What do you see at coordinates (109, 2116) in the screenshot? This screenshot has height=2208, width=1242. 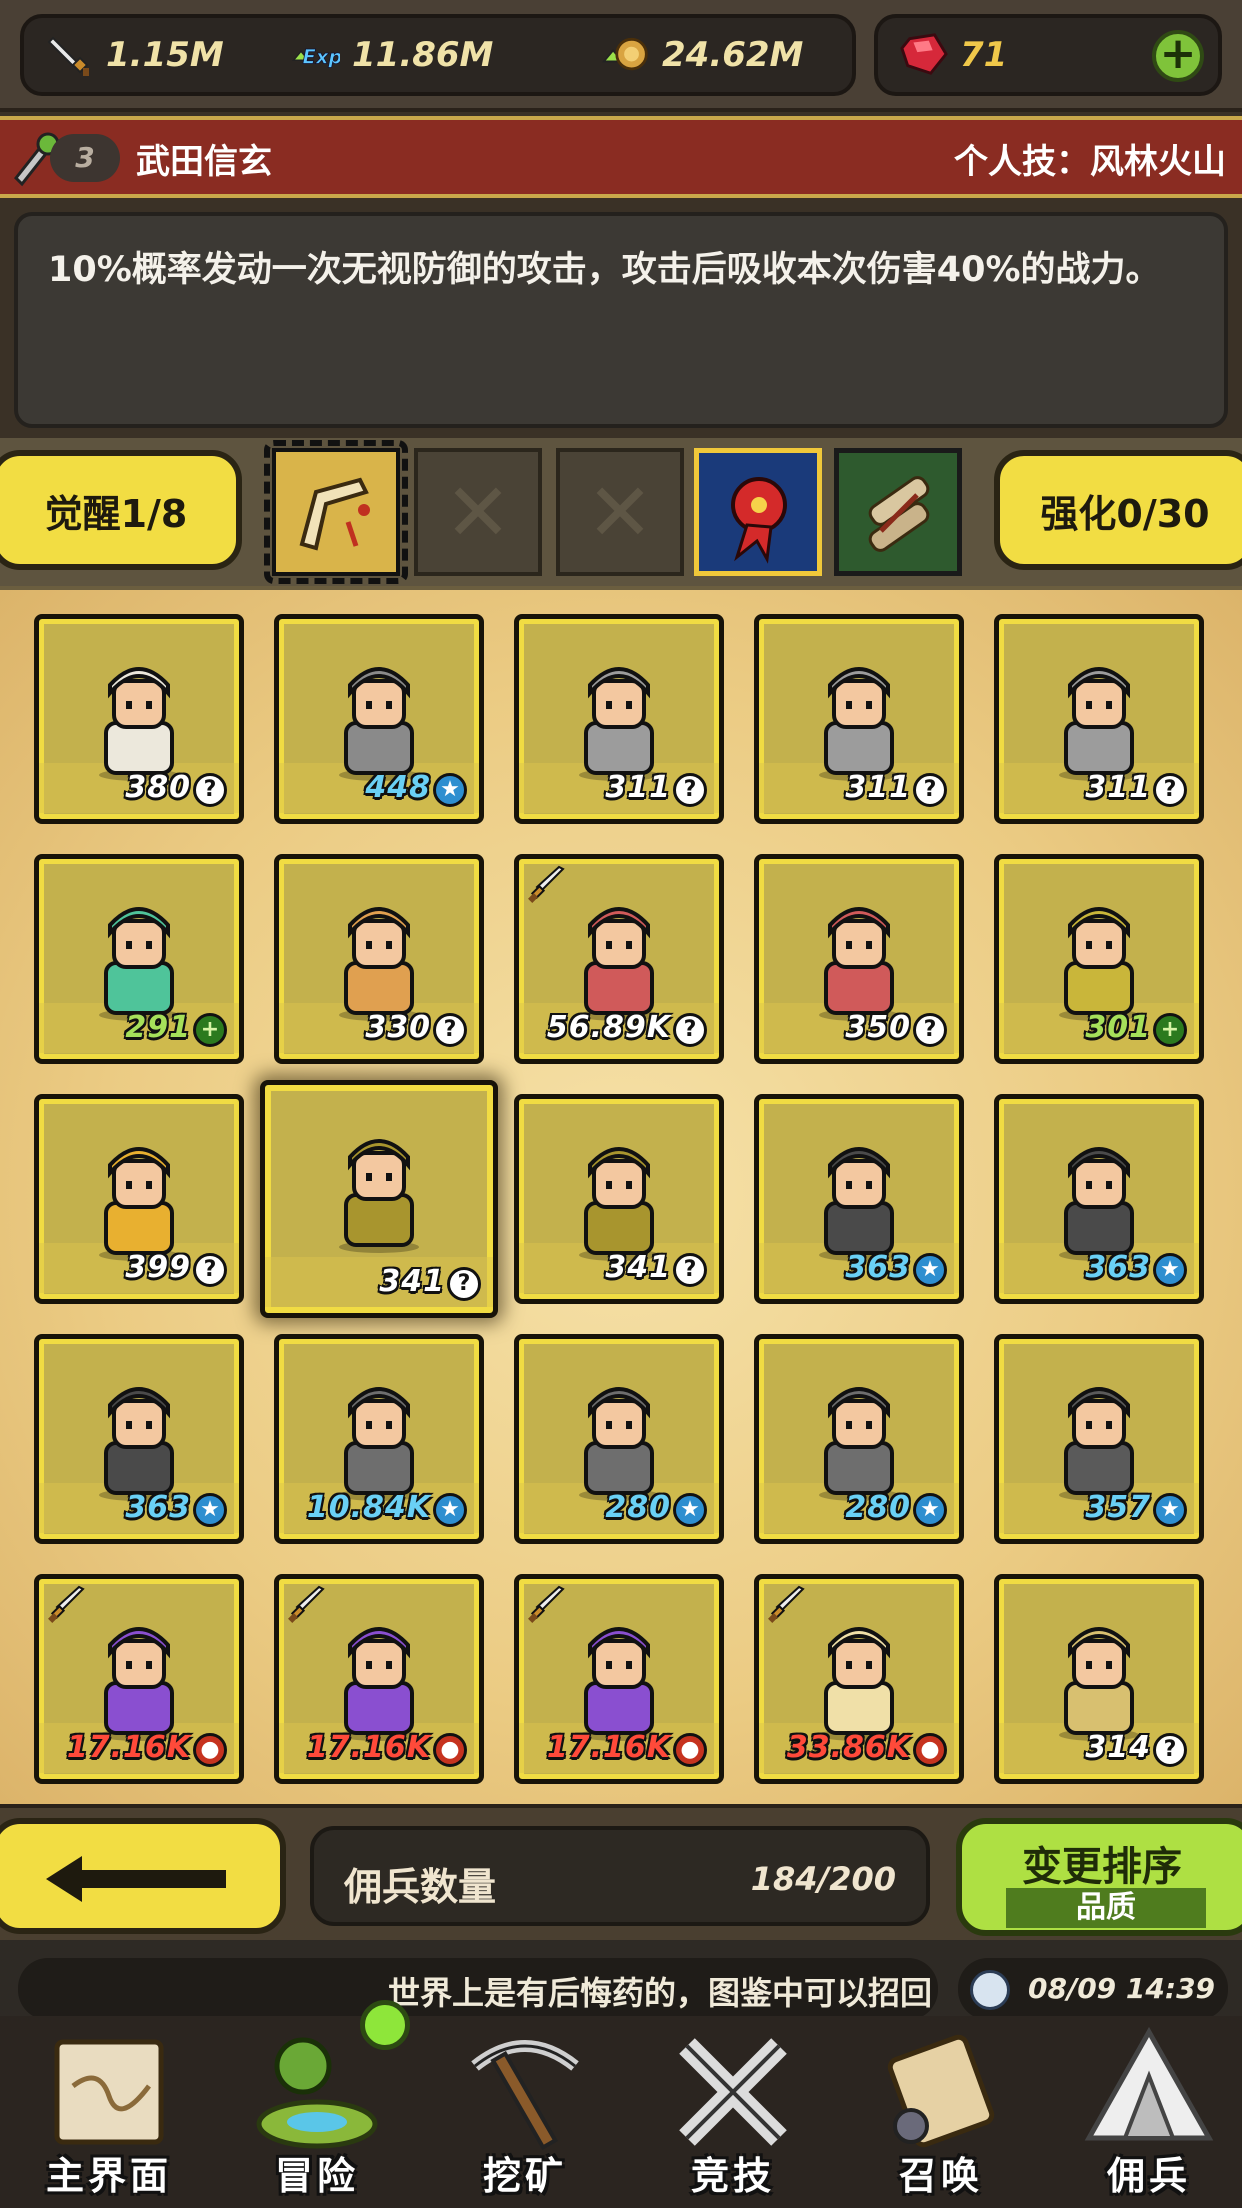 I see `nav-item-0: 主界面` at bounding box center [109, 2116].